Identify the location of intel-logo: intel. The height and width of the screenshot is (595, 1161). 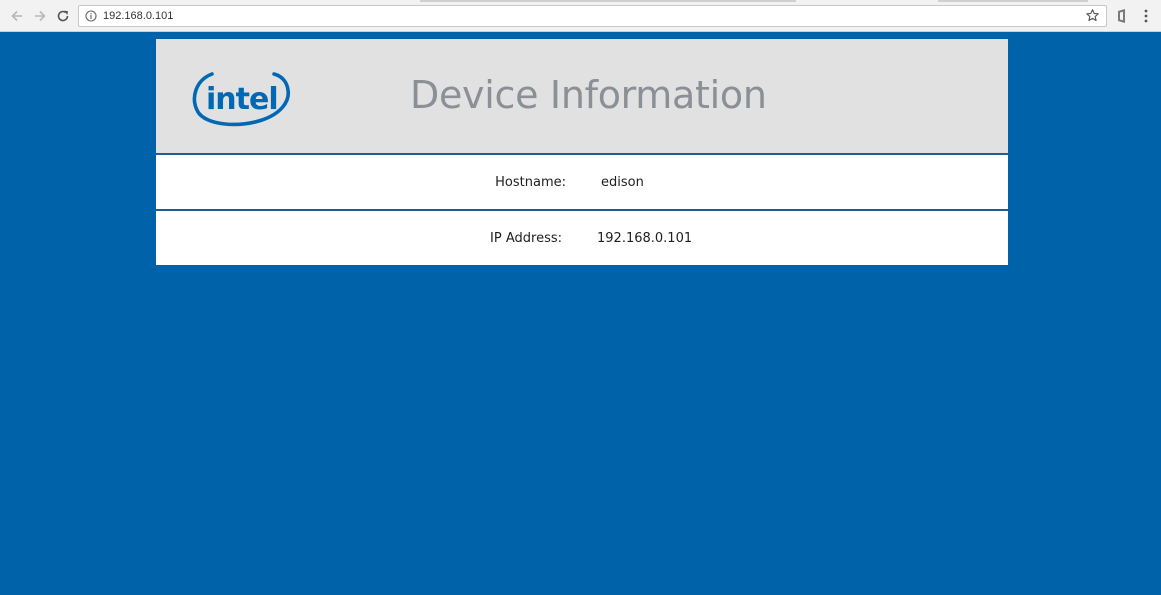
(241, 99).